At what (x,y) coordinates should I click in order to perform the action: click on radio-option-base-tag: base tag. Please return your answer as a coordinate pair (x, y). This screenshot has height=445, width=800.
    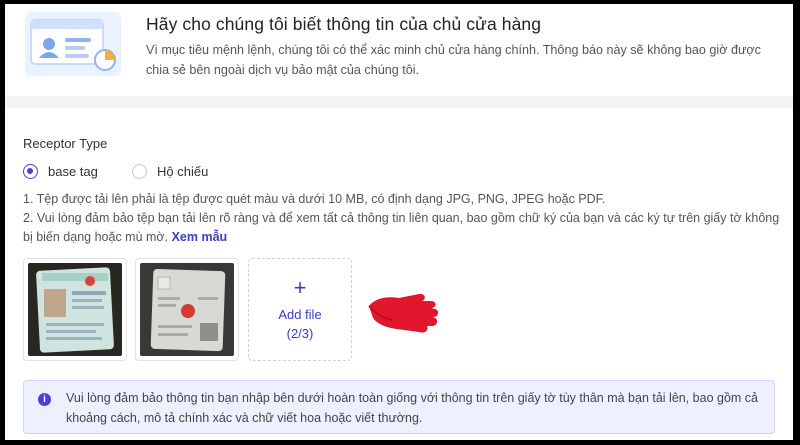
    Looking at the image, I should click on (60, 171).